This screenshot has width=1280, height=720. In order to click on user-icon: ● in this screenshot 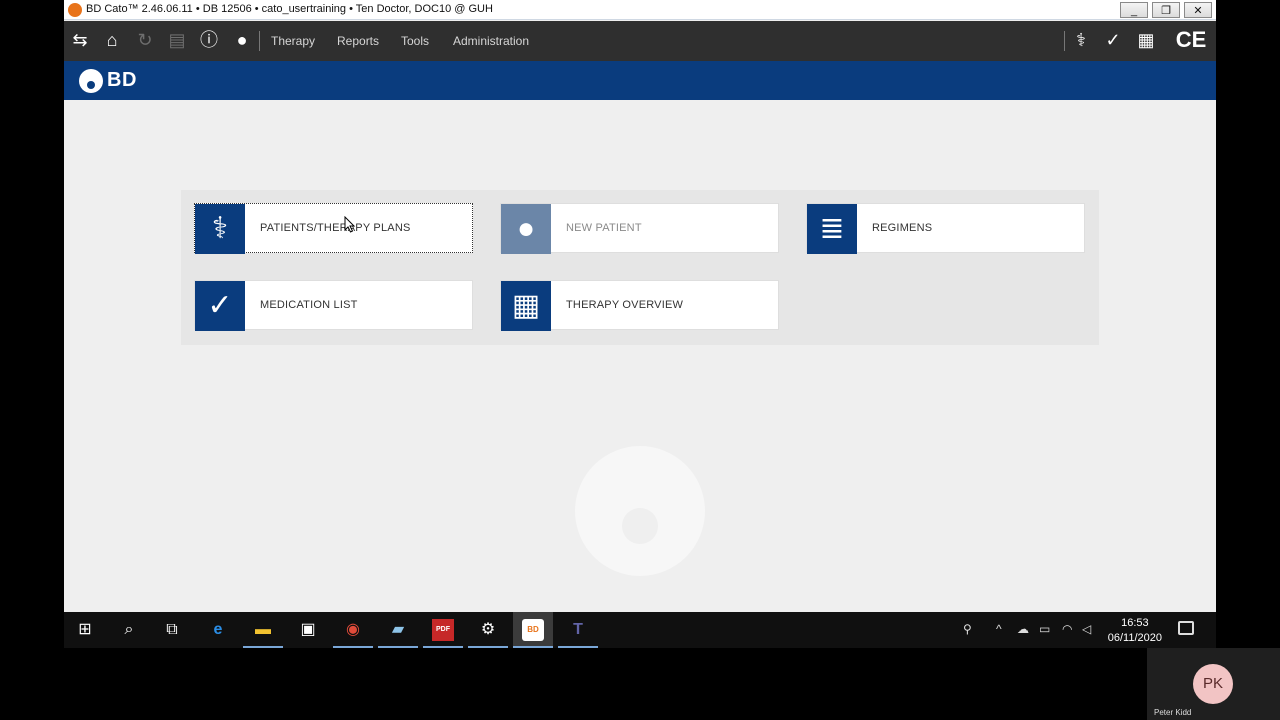, I will do `click(242, 40)`.